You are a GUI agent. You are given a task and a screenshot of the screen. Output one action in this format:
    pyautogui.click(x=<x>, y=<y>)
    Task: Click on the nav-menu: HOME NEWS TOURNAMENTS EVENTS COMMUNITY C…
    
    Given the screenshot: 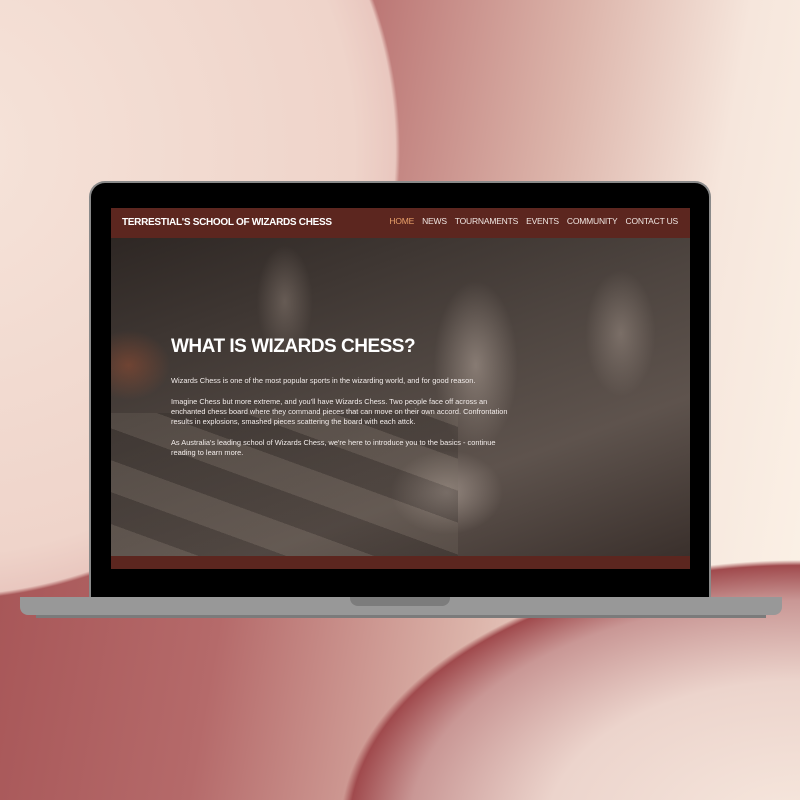 What is the action you would take?
    pyautogui.click(x=533, y=221)
    